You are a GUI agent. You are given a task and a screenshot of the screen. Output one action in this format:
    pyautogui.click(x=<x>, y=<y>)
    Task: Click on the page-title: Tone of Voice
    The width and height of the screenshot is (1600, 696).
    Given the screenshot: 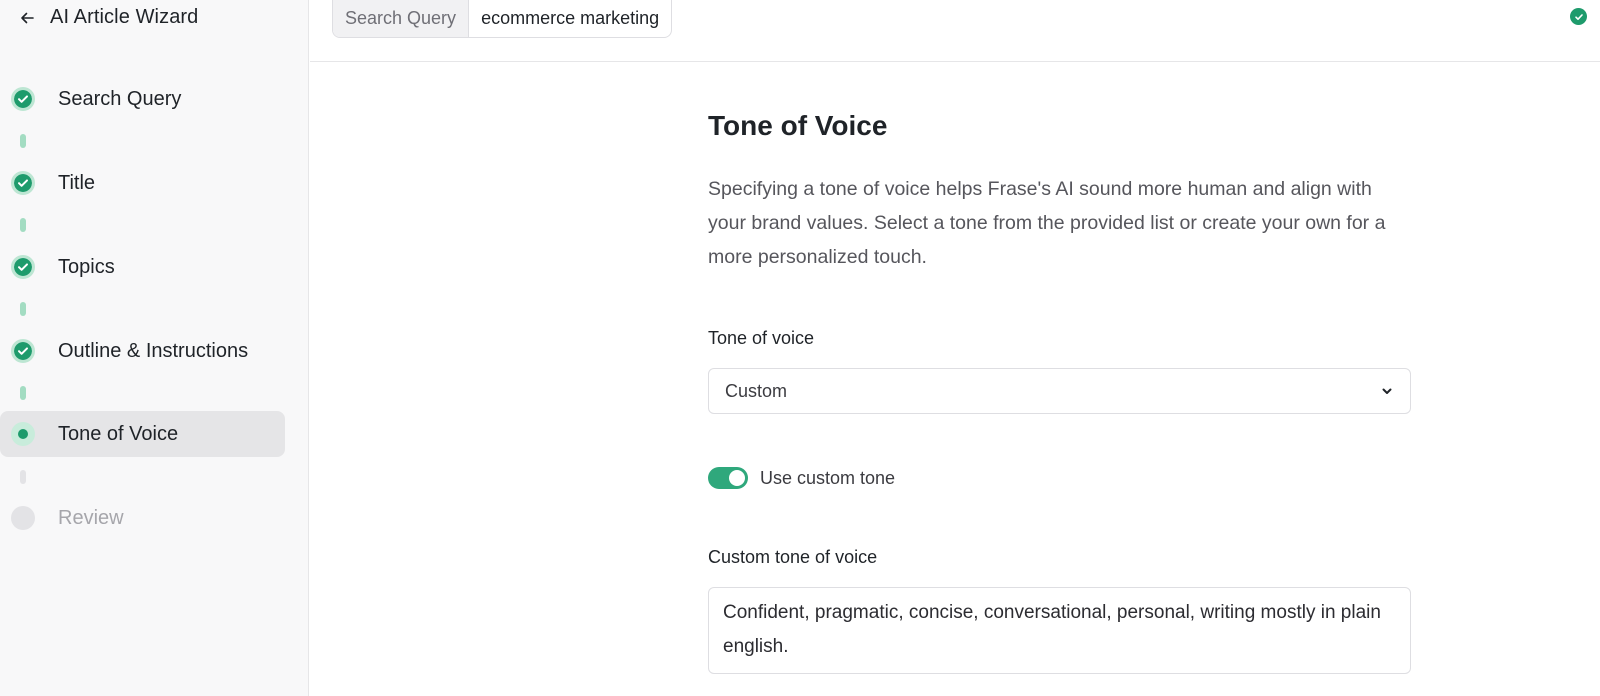 What is the action you would take?
    pyautogui.click(x=798, y=125)
    